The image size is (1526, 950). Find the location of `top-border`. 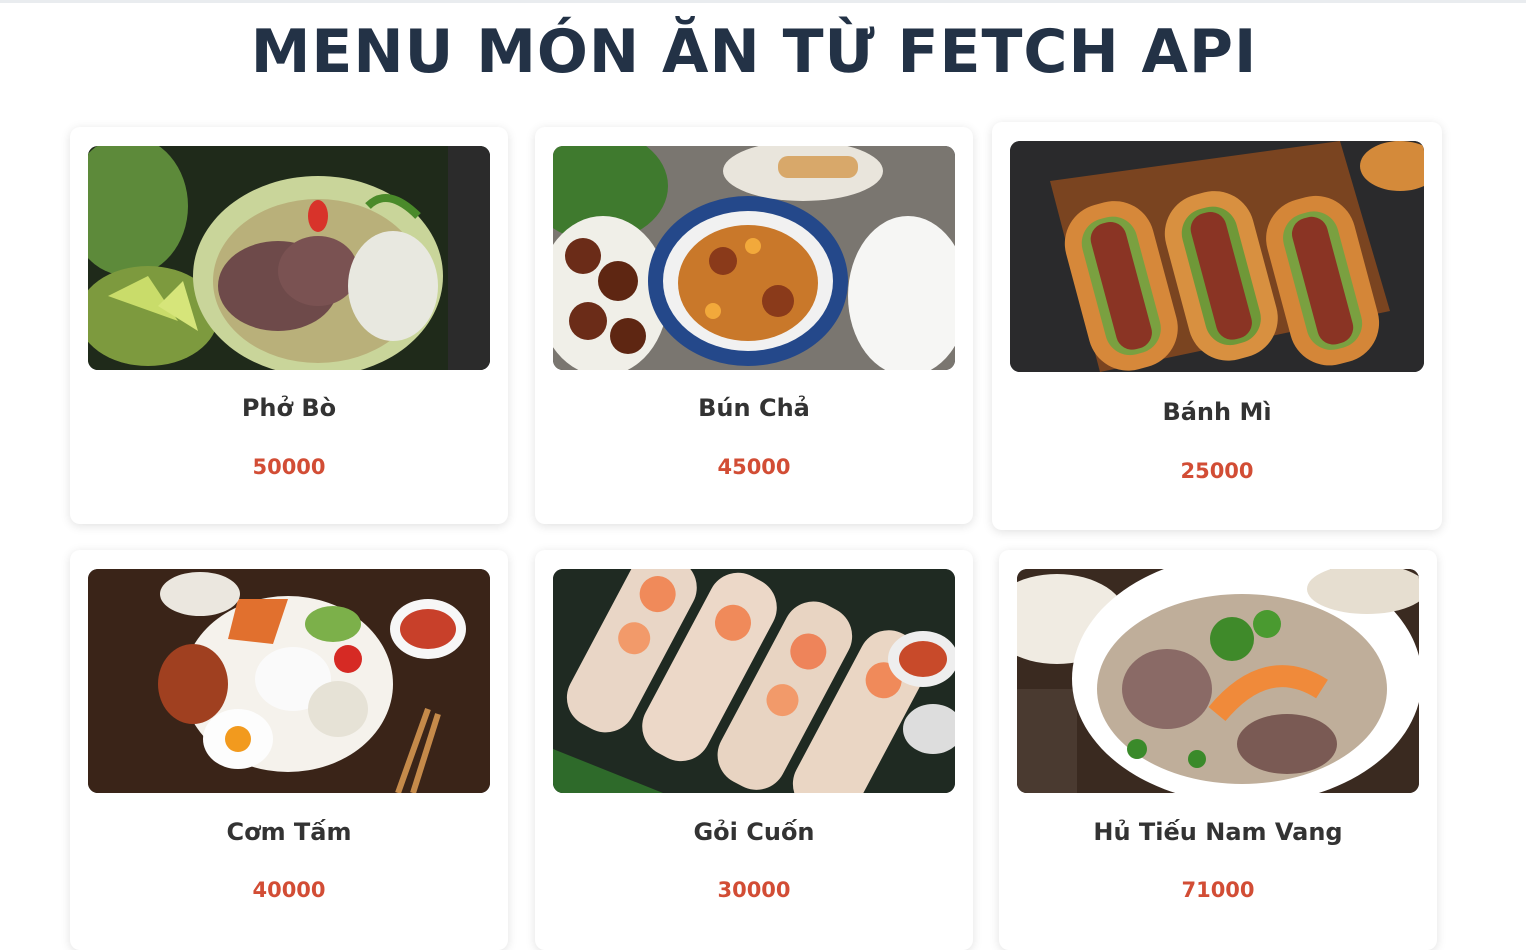

top-border is located at coordinates (763, 1).